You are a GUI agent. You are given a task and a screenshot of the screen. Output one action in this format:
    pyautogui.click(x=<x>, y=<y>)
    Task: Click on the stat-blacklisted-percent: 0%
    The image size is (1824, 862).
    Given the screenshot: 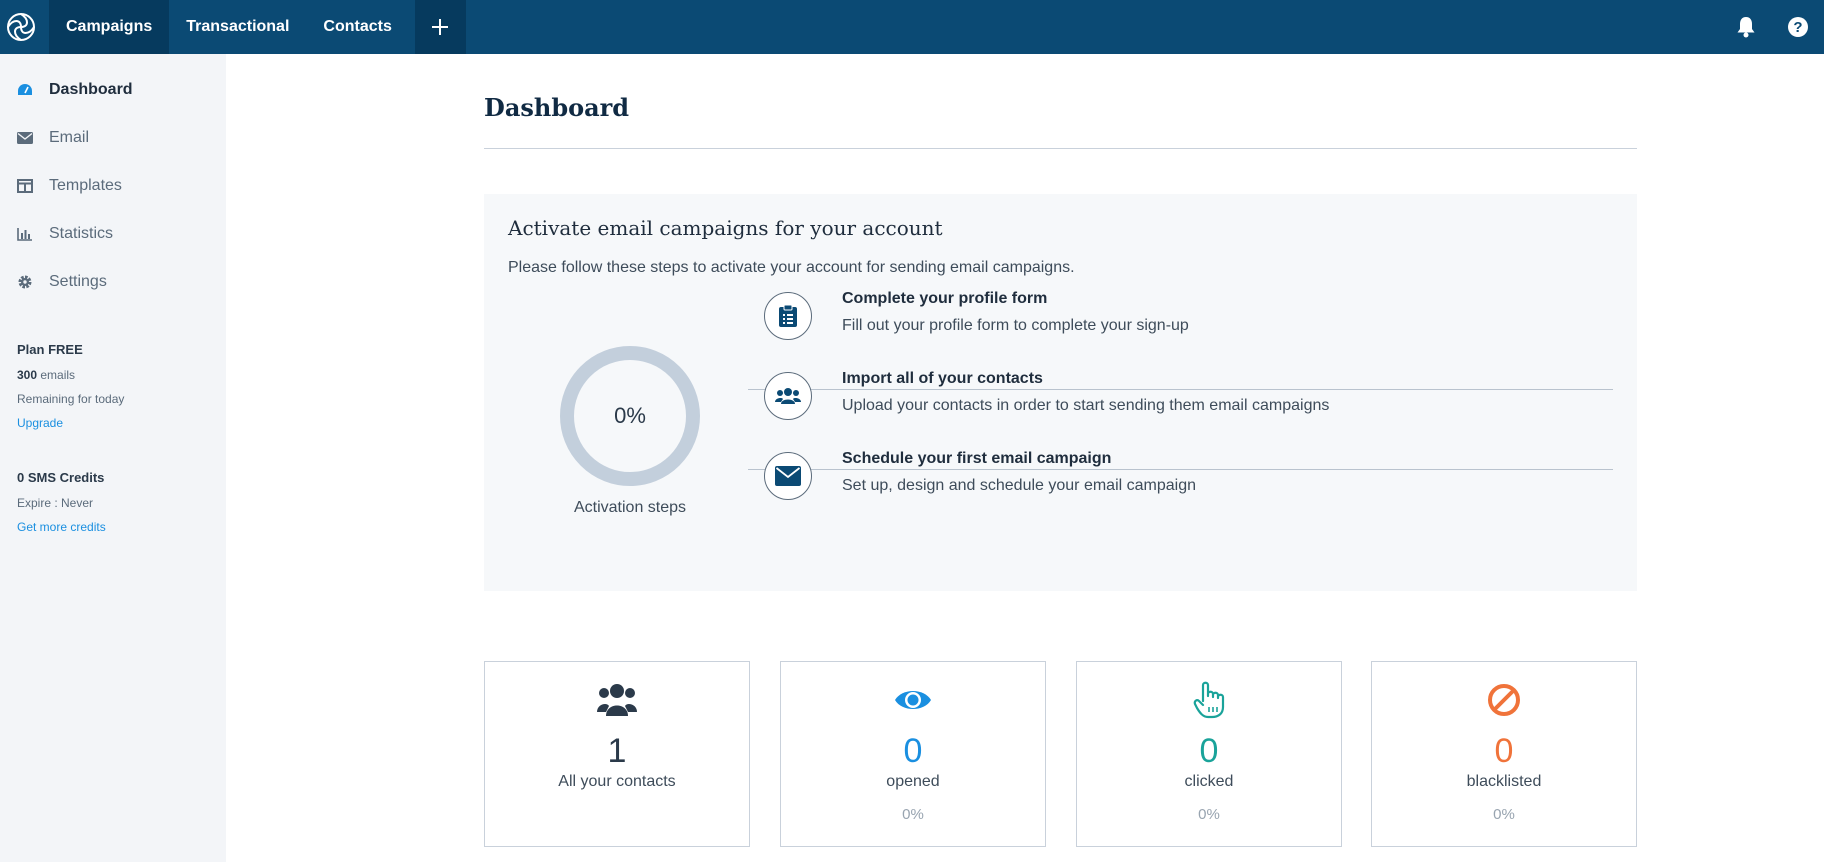 What is the action you would take?
    pyautogui.click(x=1504, y=814)
    